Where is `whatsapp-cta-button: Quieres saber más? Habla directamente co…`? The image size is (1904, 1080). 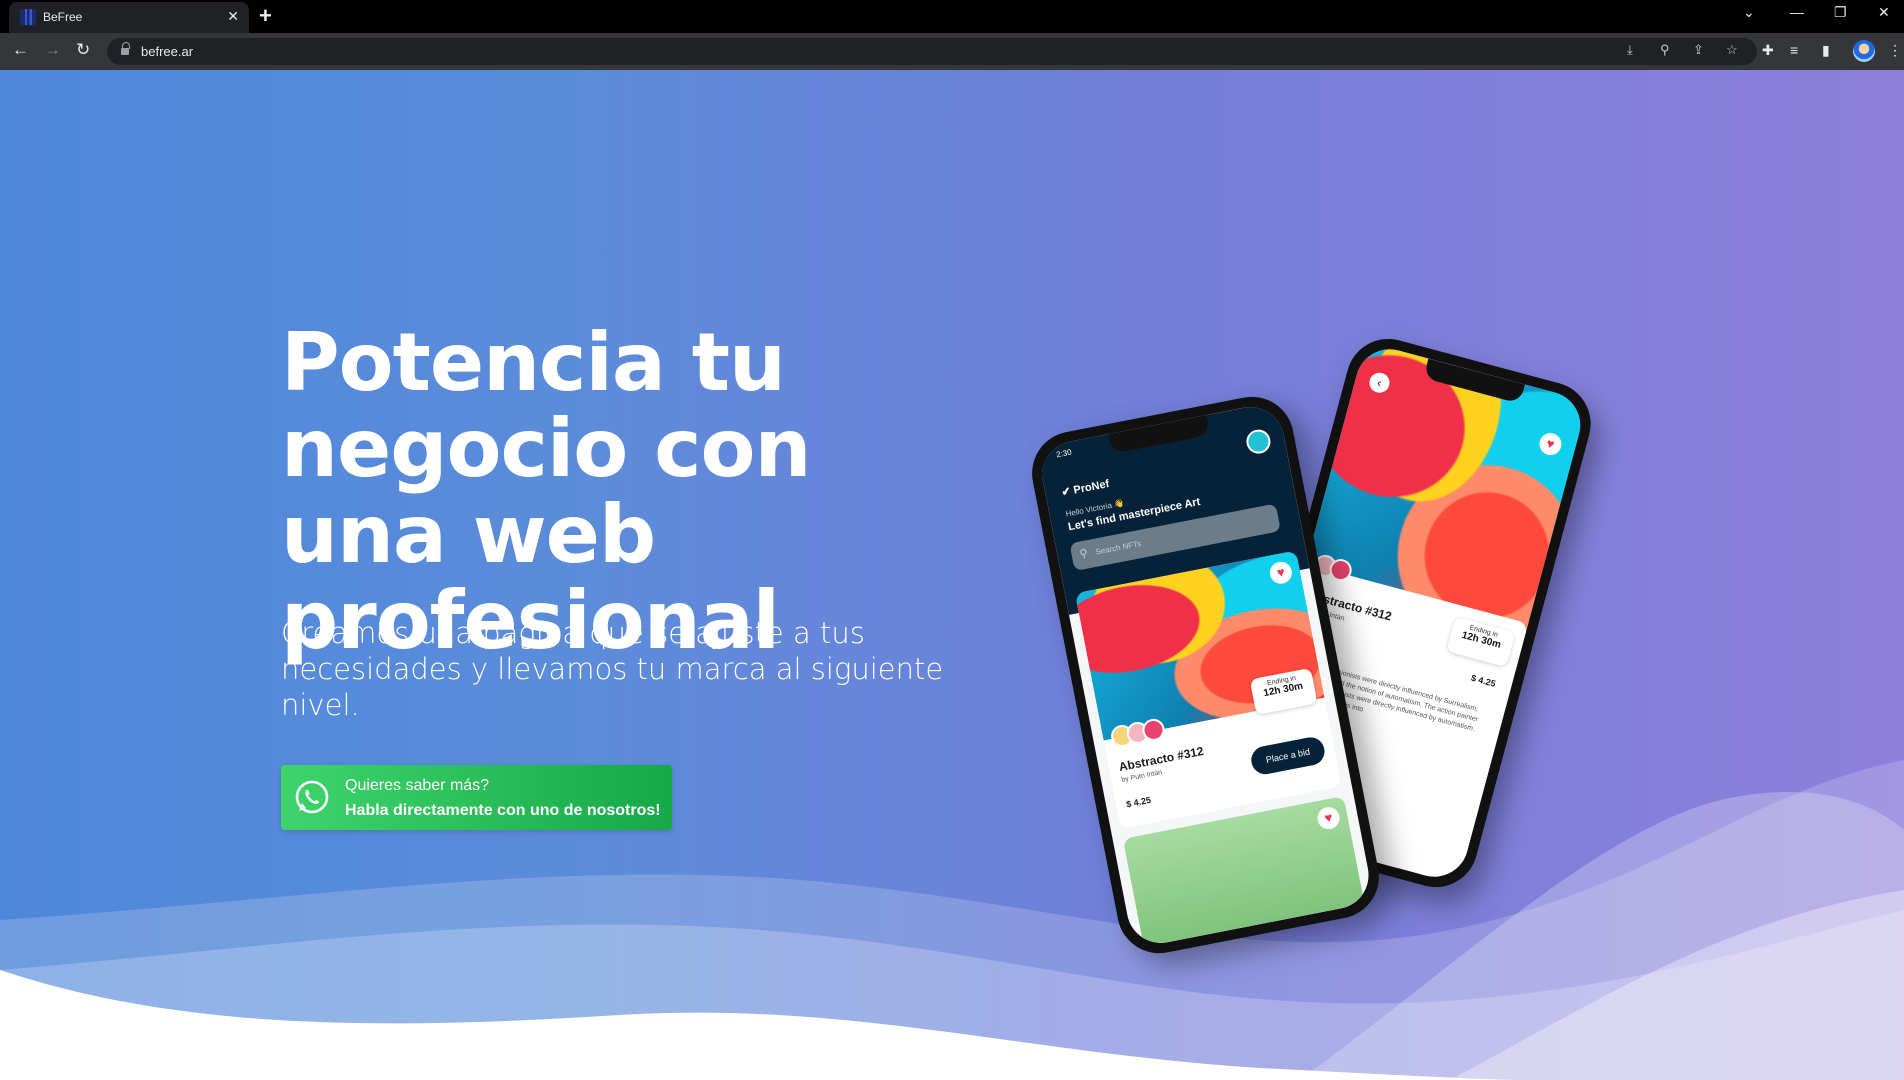
whatsapp-cta-button: Quieres saber más? Habla directamente co… is located at coordinates (476, 797).